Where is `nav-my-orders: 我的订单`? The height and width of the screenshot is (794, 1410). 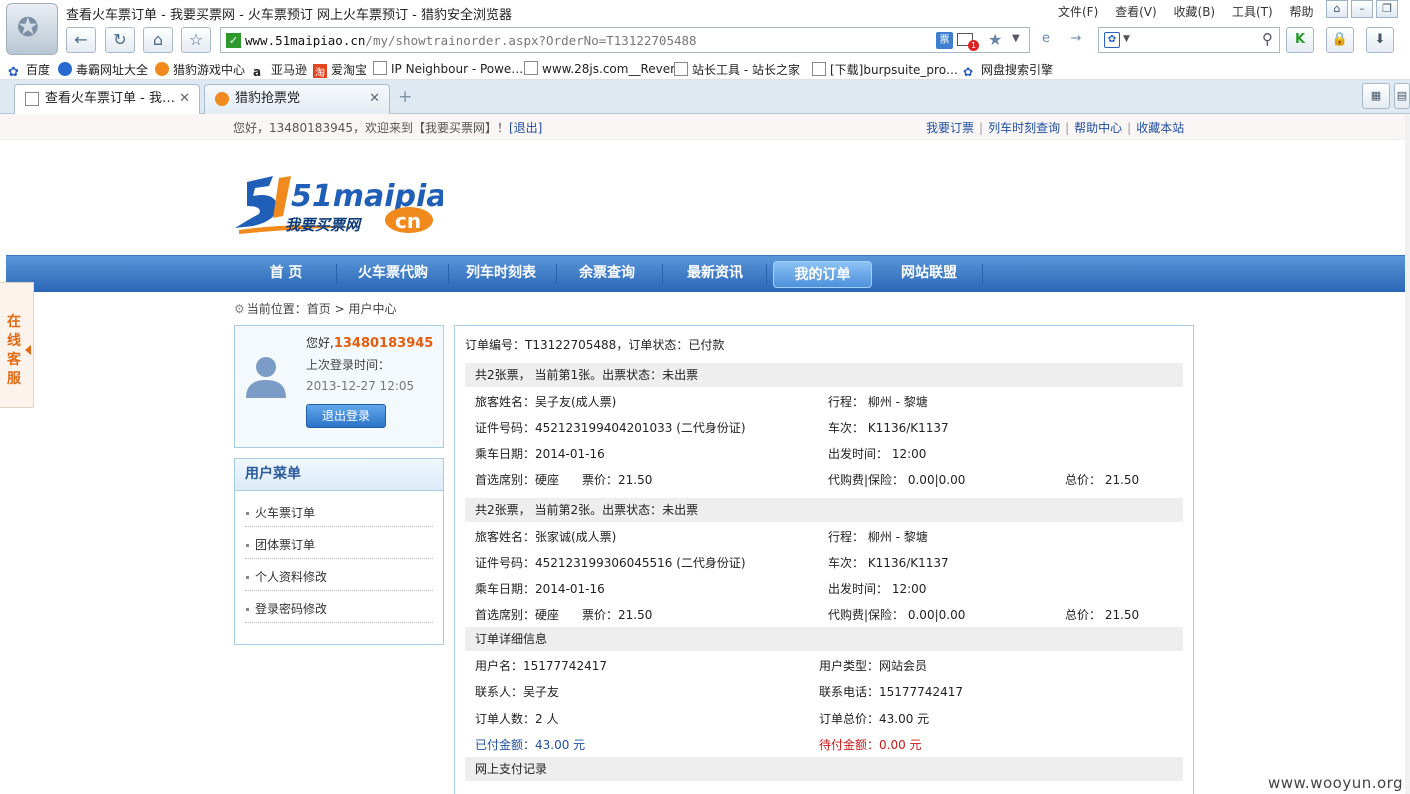
nav-my-orders: 我的订单 is located at coordinates (822, 274).